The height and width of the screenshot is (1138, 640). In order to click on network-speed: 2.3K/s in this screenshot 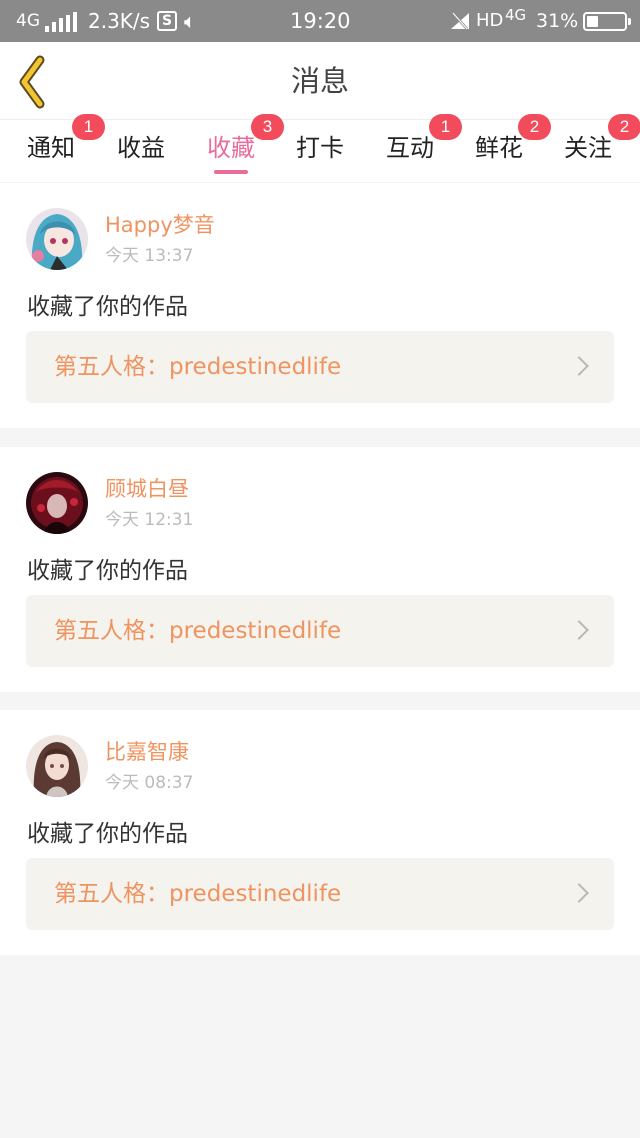, I will do `click(119, 21)`.